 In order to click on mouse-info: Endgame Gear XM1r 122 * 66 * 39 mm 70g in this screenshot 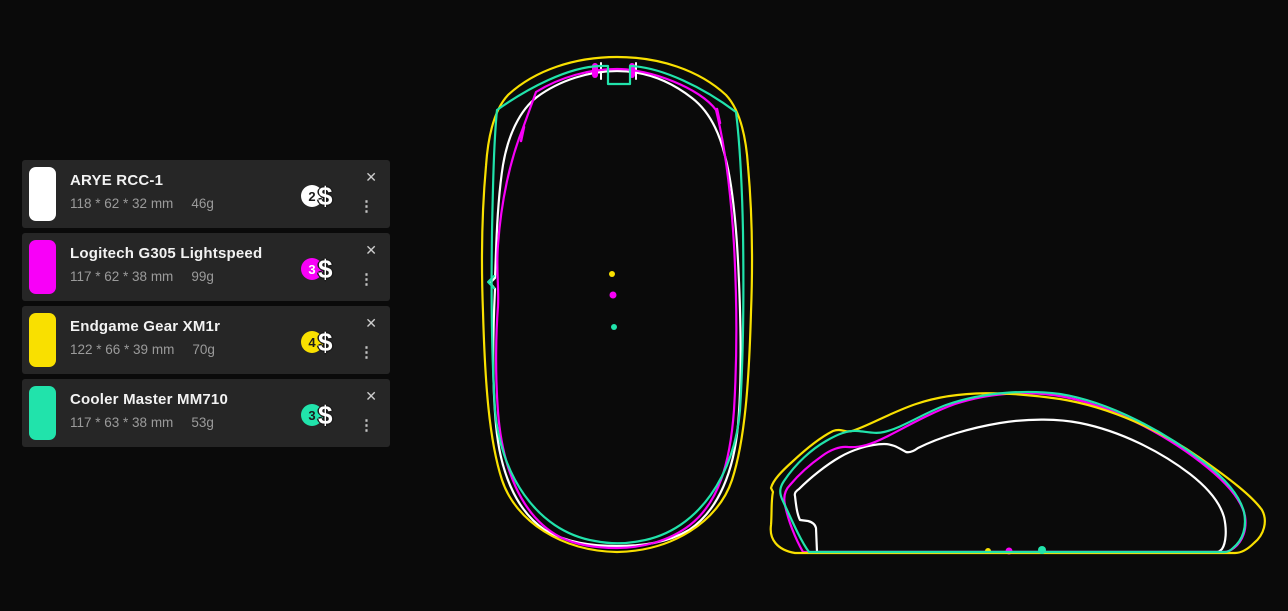, I will do `click(145, 337)`.